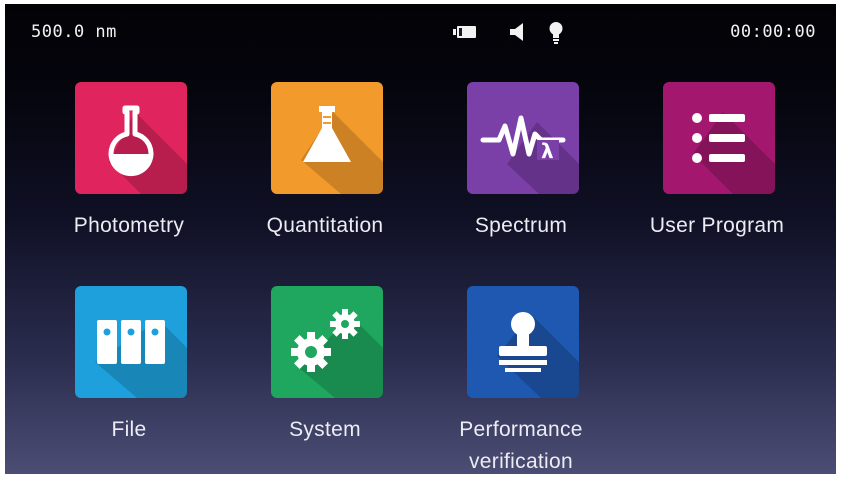 Image resolution: width=841 pixels, height=478 pixels. Describe the element at coordinates (129, 225) in the screenshot. I see `app-label: Photometry` at that location.